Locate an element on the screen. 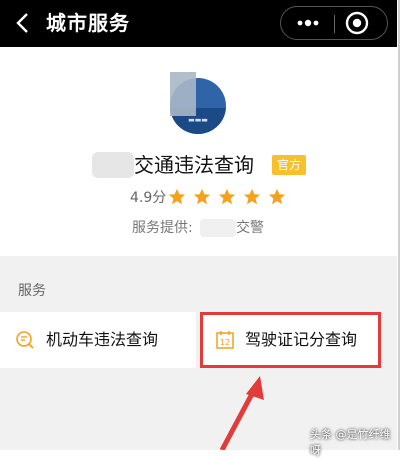 The height and width of the screenshot is (458, 405). target-close-icon is located at coordinates (357, 23).